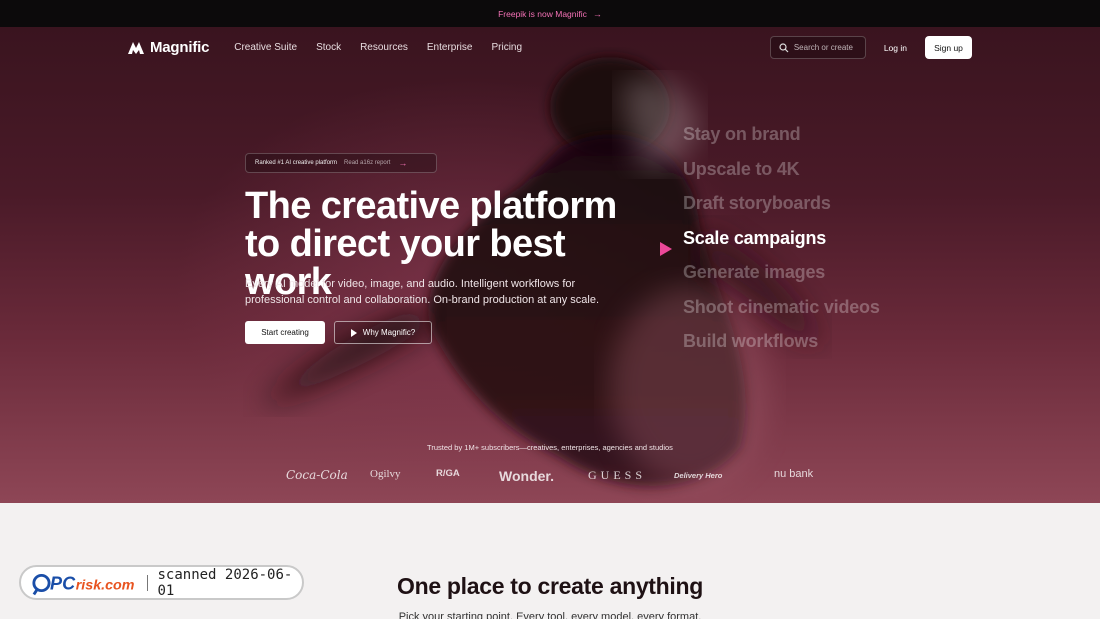  I want to click on magnific-logo-icon, so click(136, 47).